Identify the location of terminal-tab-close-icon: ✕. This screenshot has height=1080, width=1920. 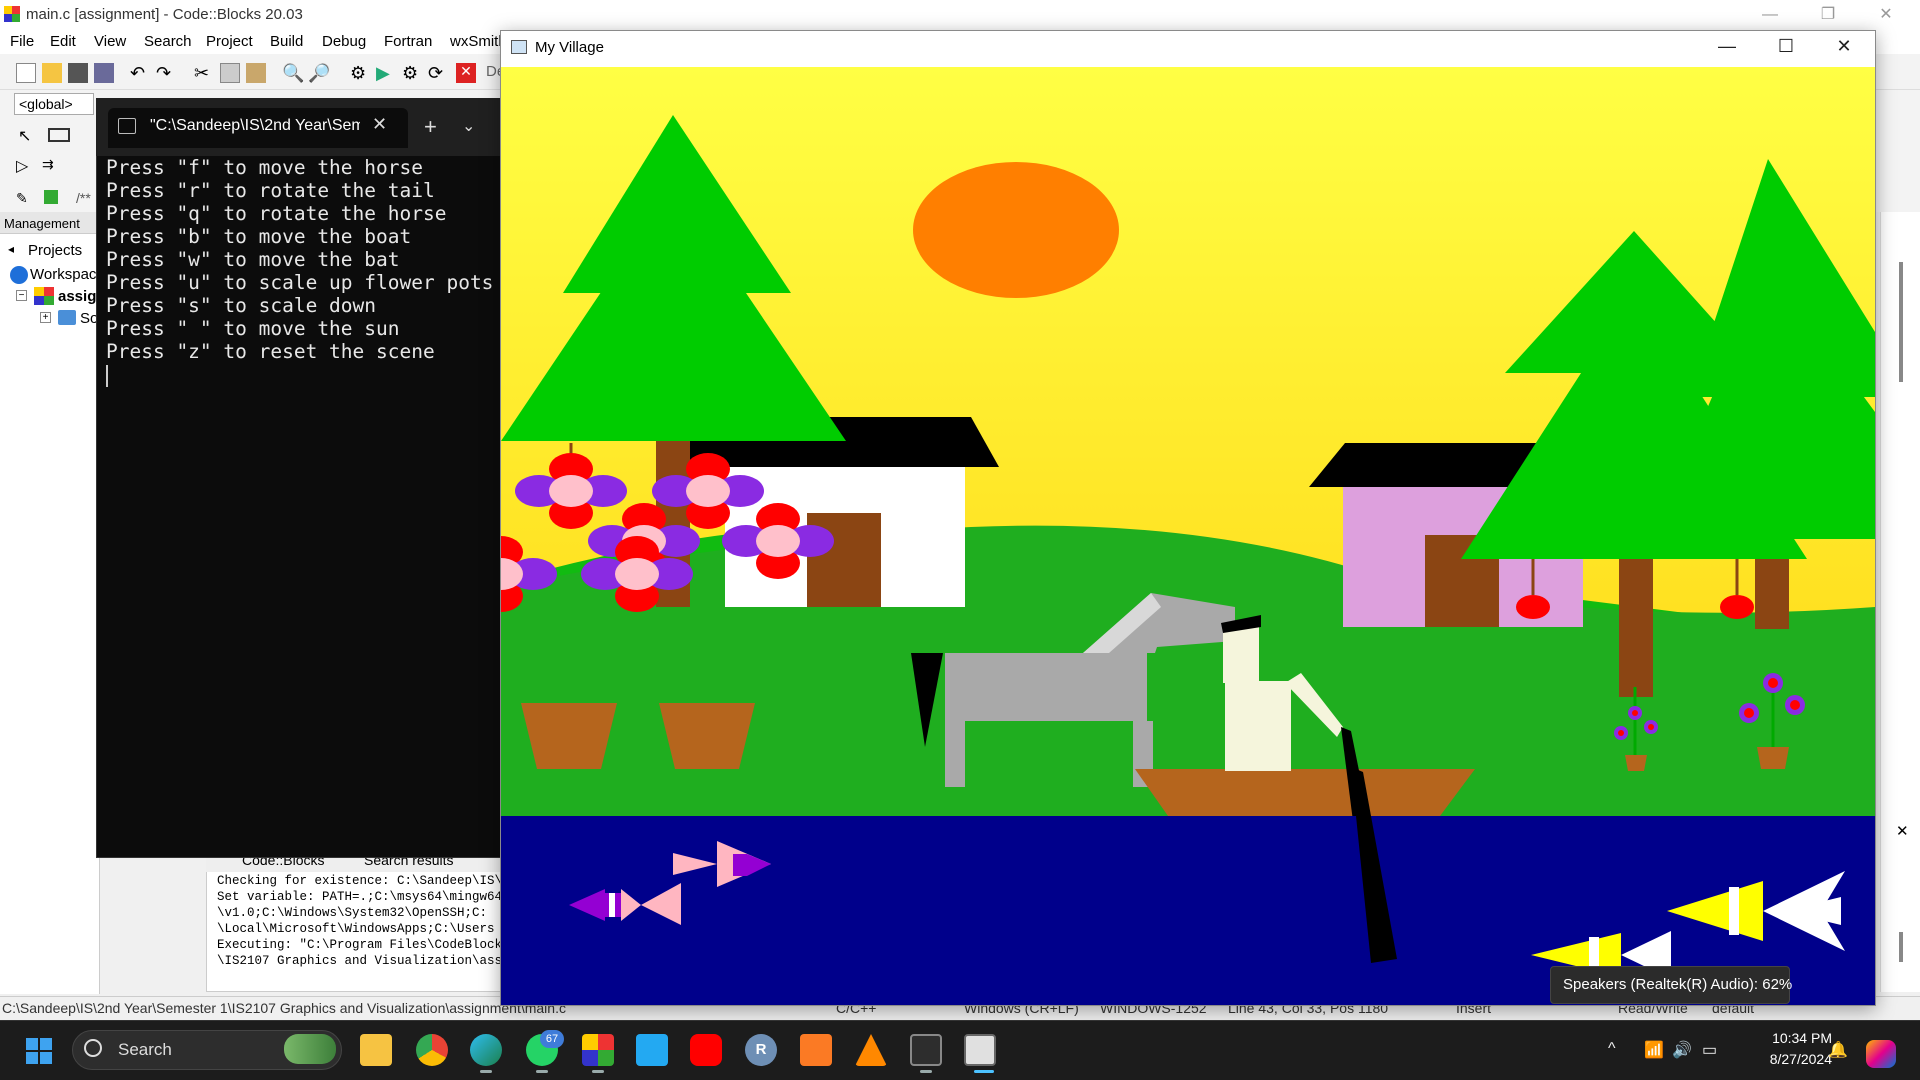
(379, 124).